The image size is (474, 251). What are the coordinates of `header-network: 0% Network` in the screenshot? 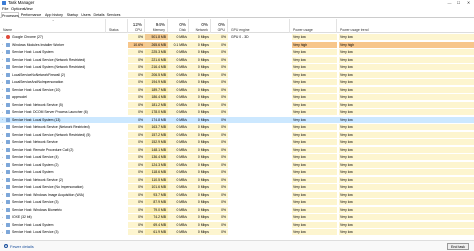 It's located at (200, 26).